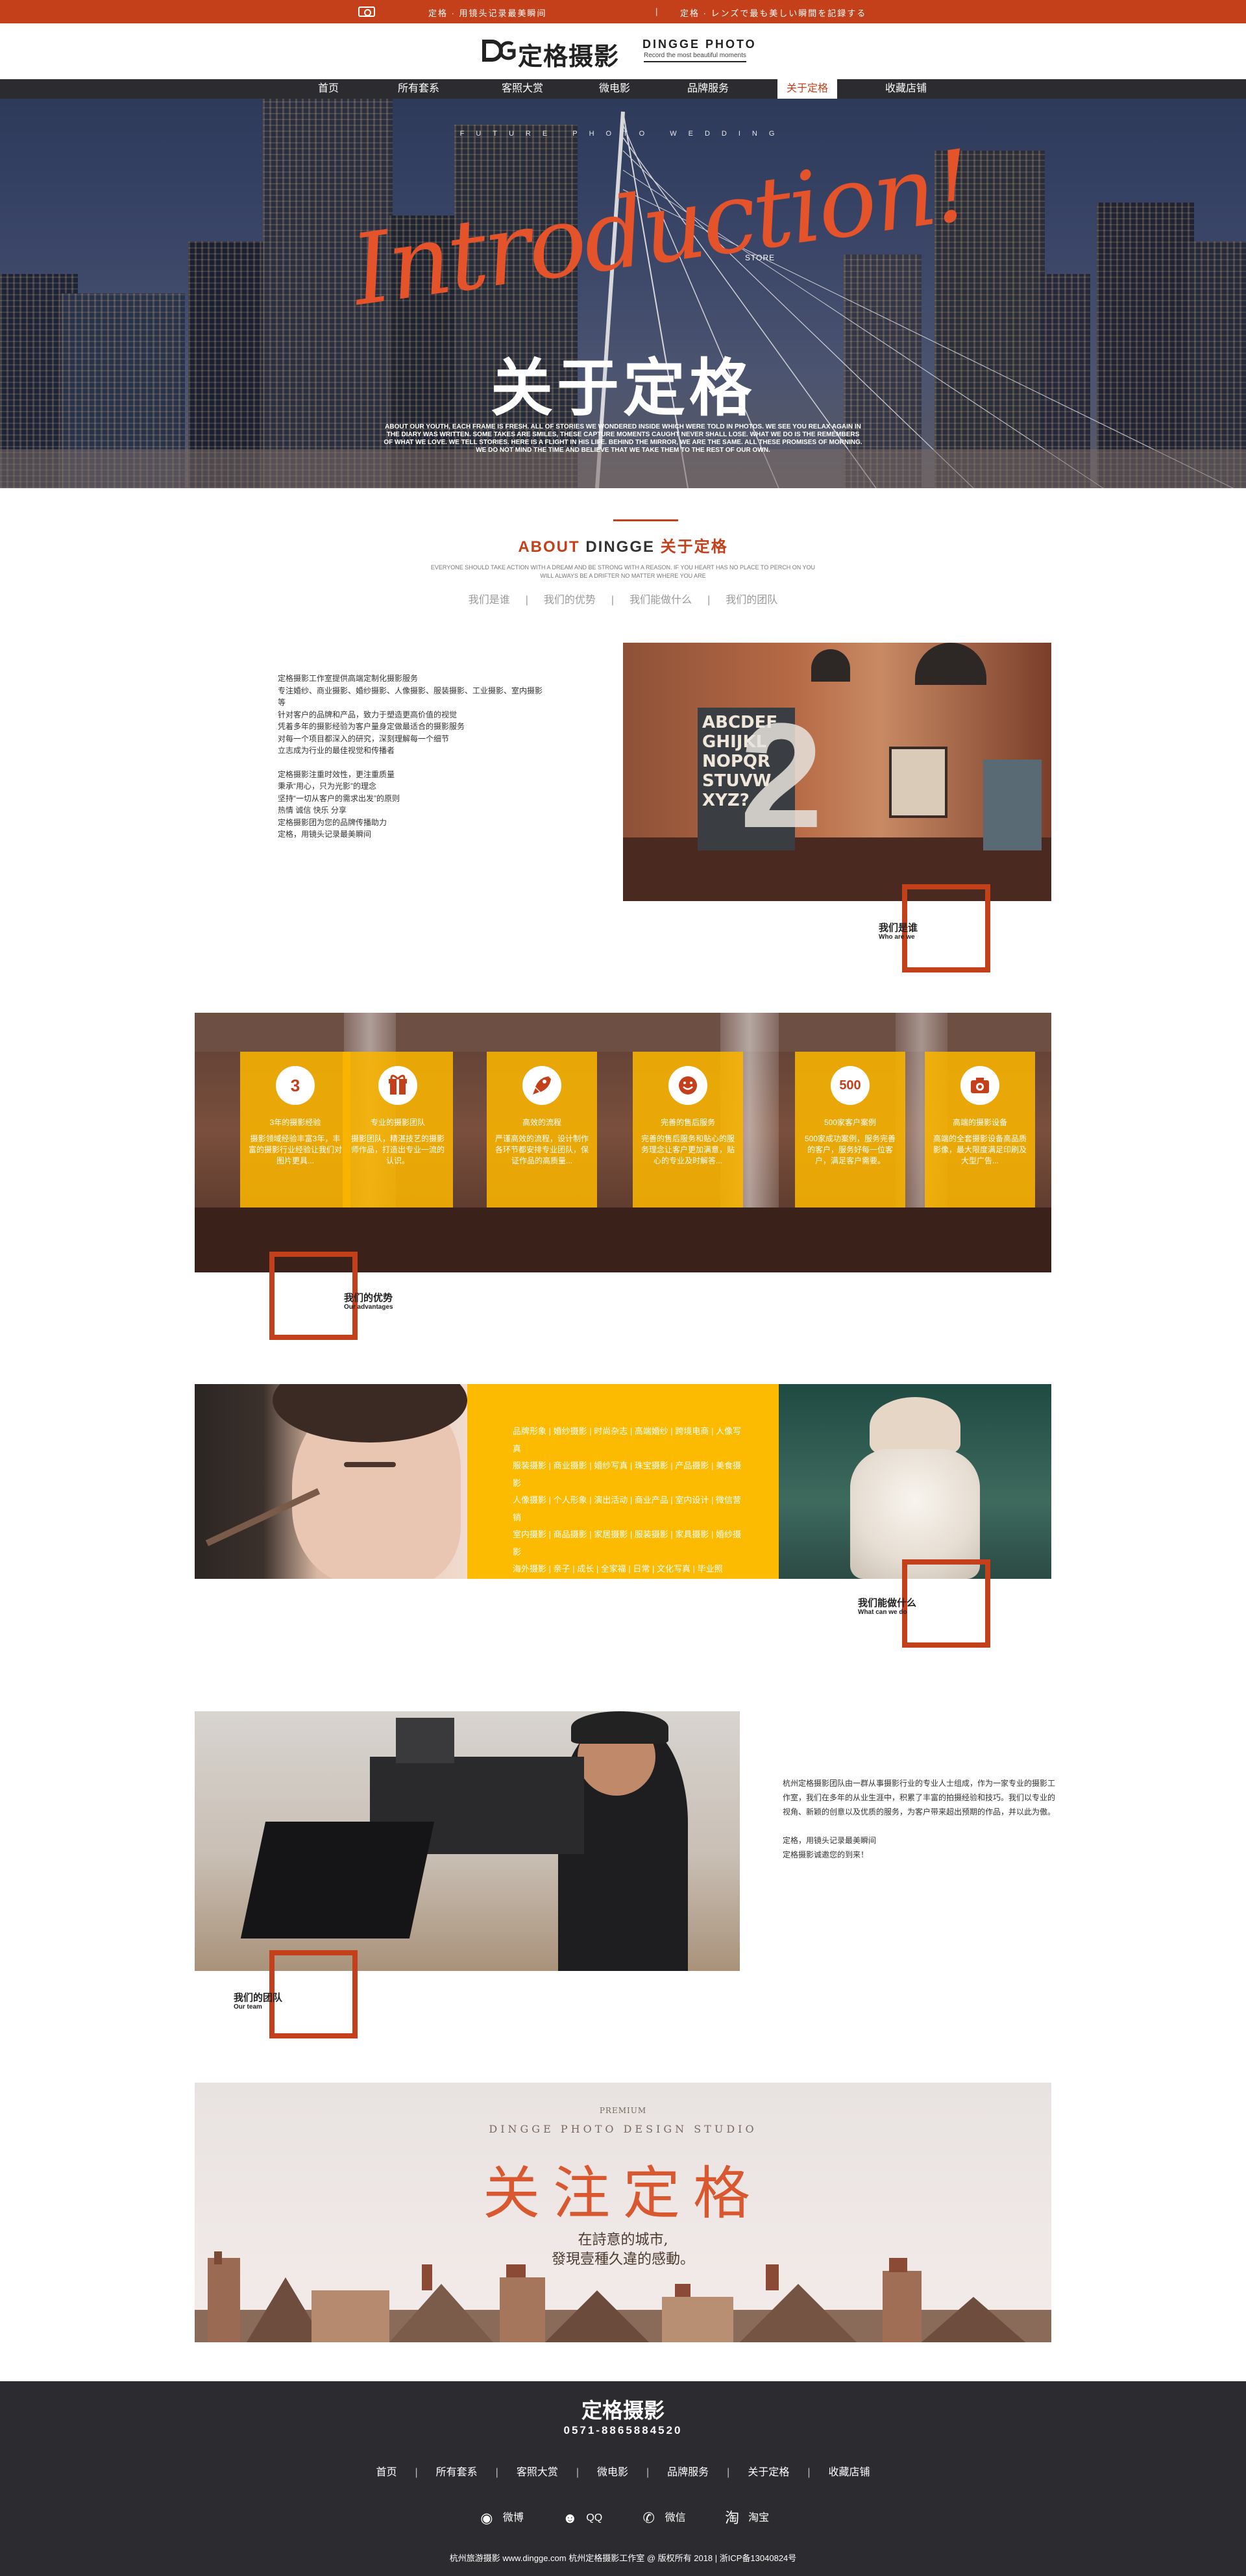  What do you see at coordinates (537, 2472) in the screenshot?
I see `footer-nav-gallery: 客照大赏` at bounding box center [537, 2472].